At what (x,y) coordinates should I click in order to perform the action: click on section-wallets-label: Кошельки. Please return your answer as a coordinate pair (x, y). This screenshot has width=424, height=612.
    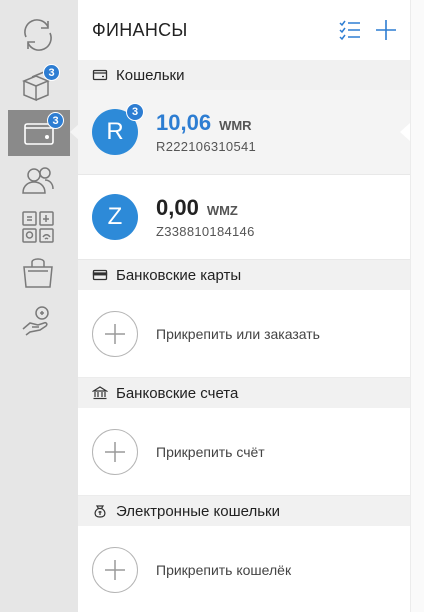
    Looking at the image, I should click on (150, 75).